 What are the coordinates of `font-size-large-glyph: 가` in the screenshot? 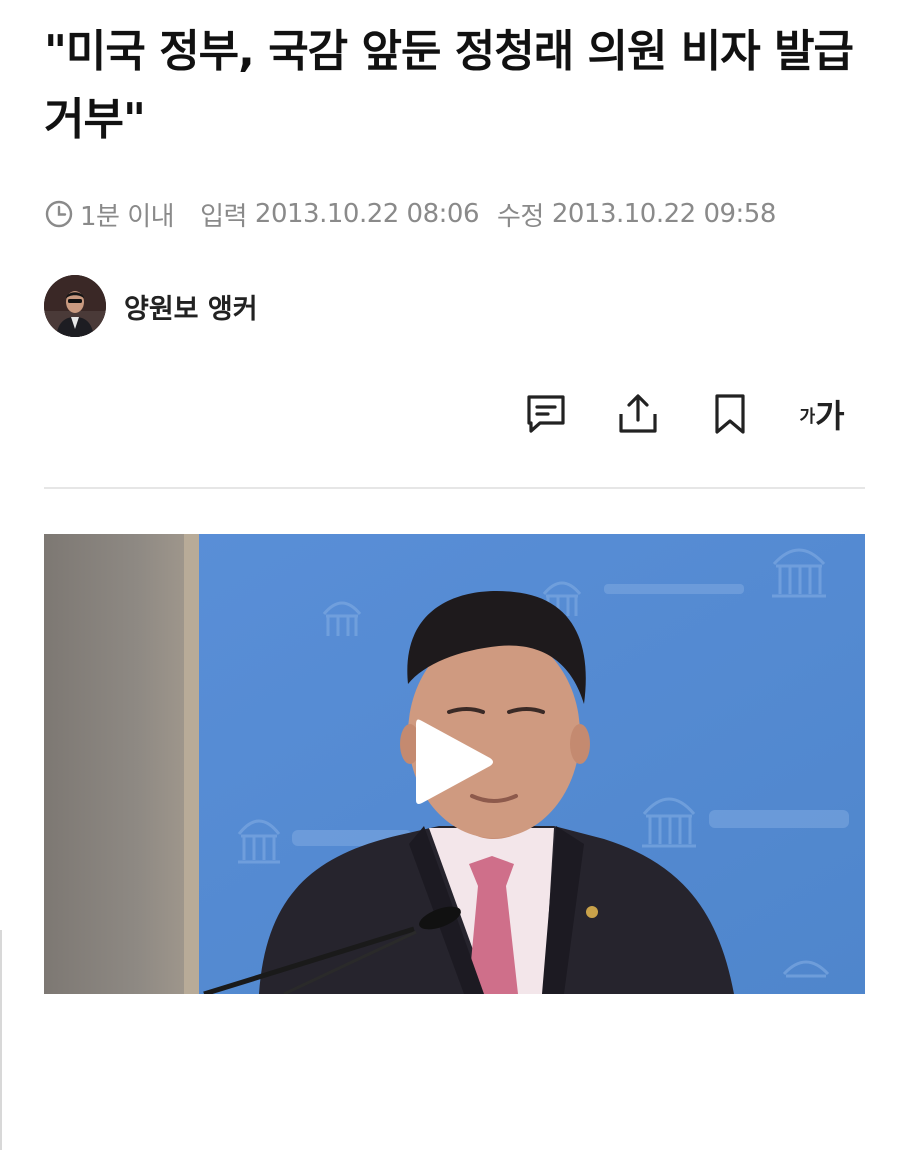 It's located at (830, 416).